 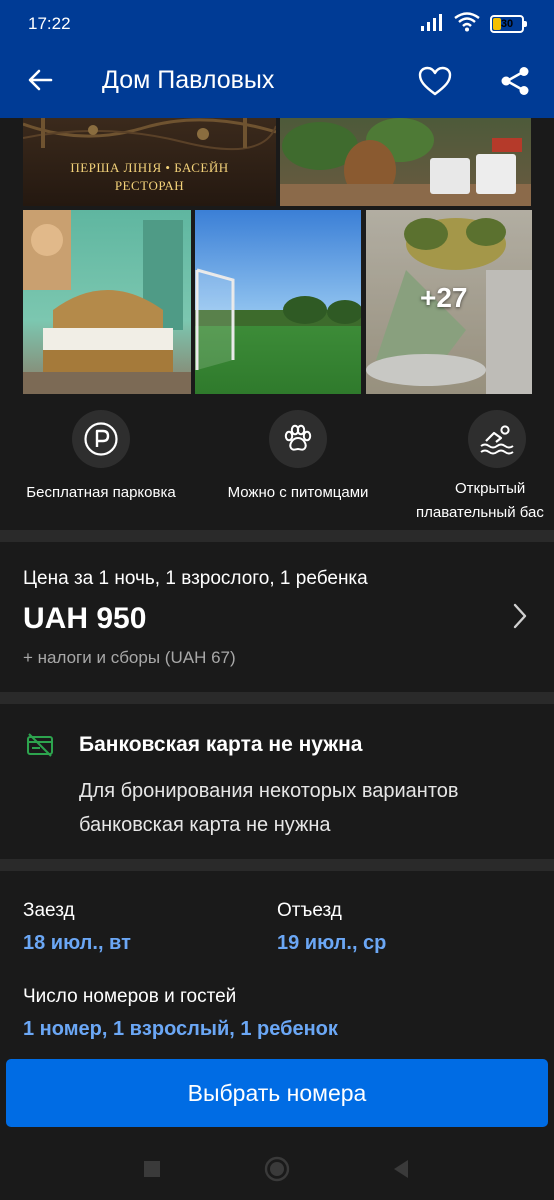 What do you see at coordinates (149, 185) in the screenshot?
I see `banner-caption-line2: РЕСТОРАН` at bounding box center [149, 185].